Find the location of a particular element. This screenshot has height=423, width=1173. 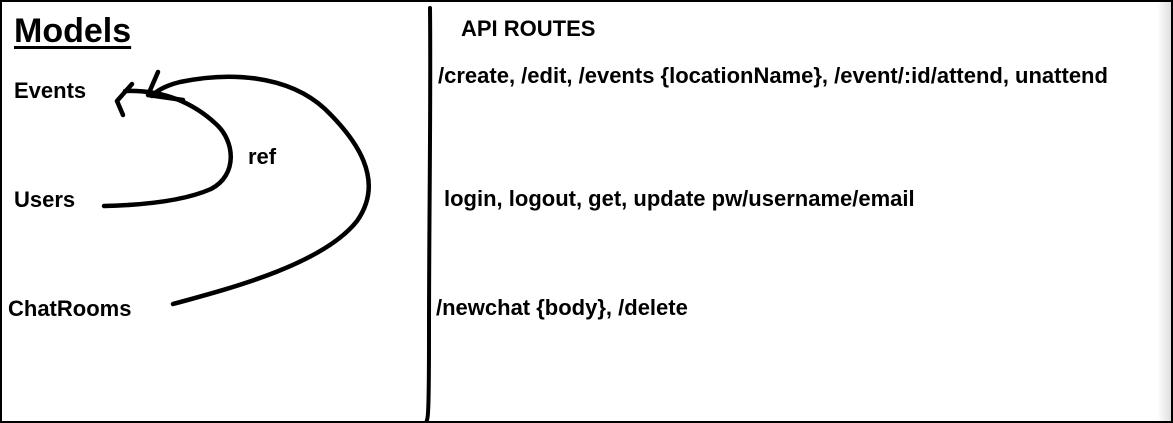

model-users-label: Users is located at coordinates (45, 199).